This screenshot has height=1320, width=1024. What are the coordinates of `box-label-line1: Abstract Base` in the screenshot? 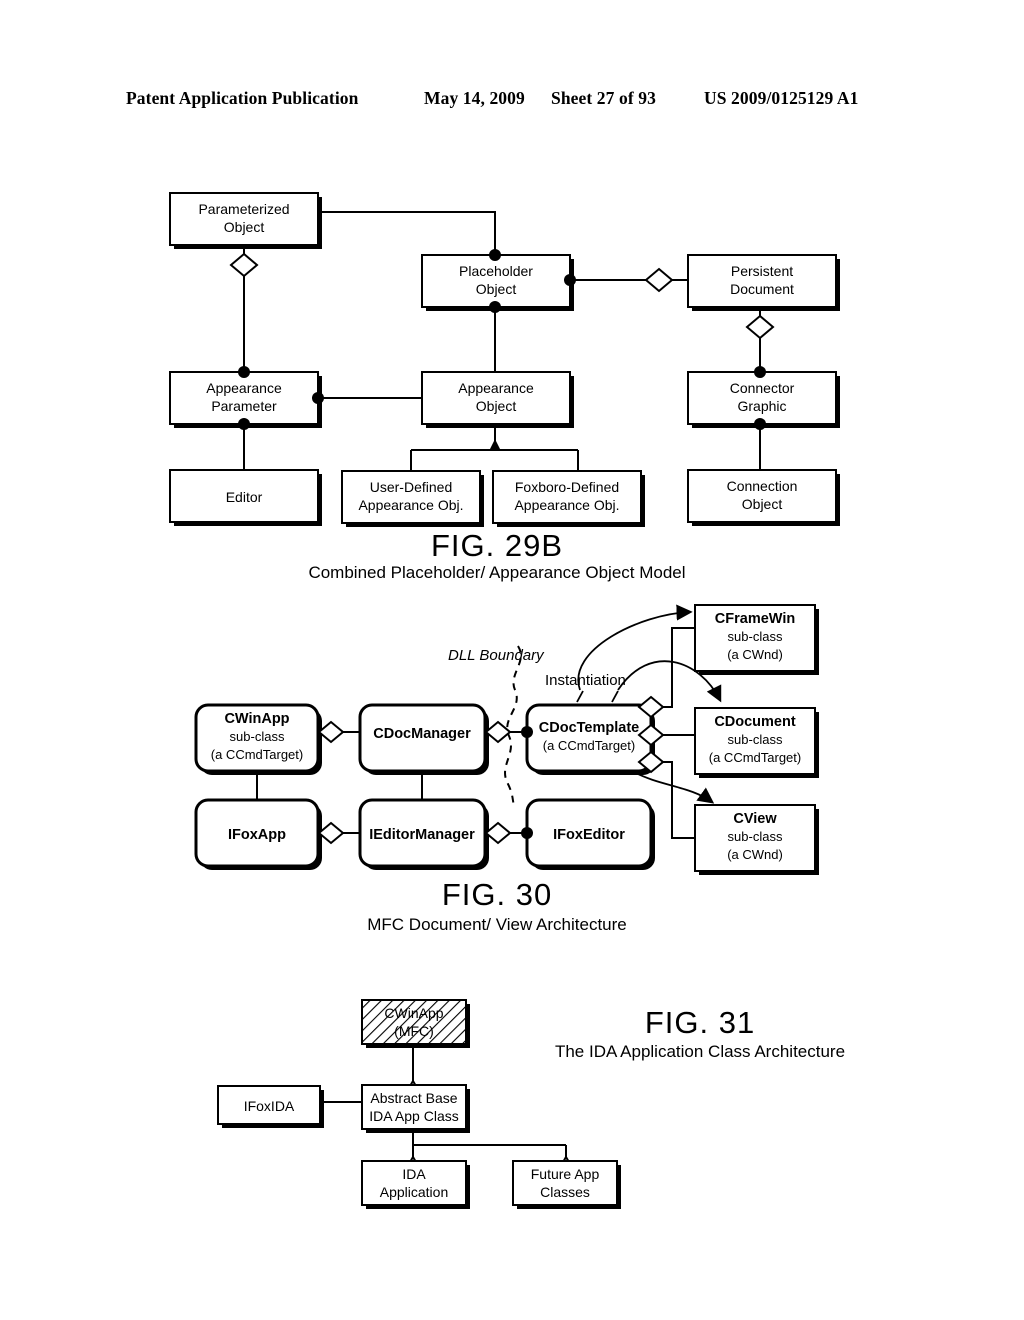 It's located at (413, 1098).